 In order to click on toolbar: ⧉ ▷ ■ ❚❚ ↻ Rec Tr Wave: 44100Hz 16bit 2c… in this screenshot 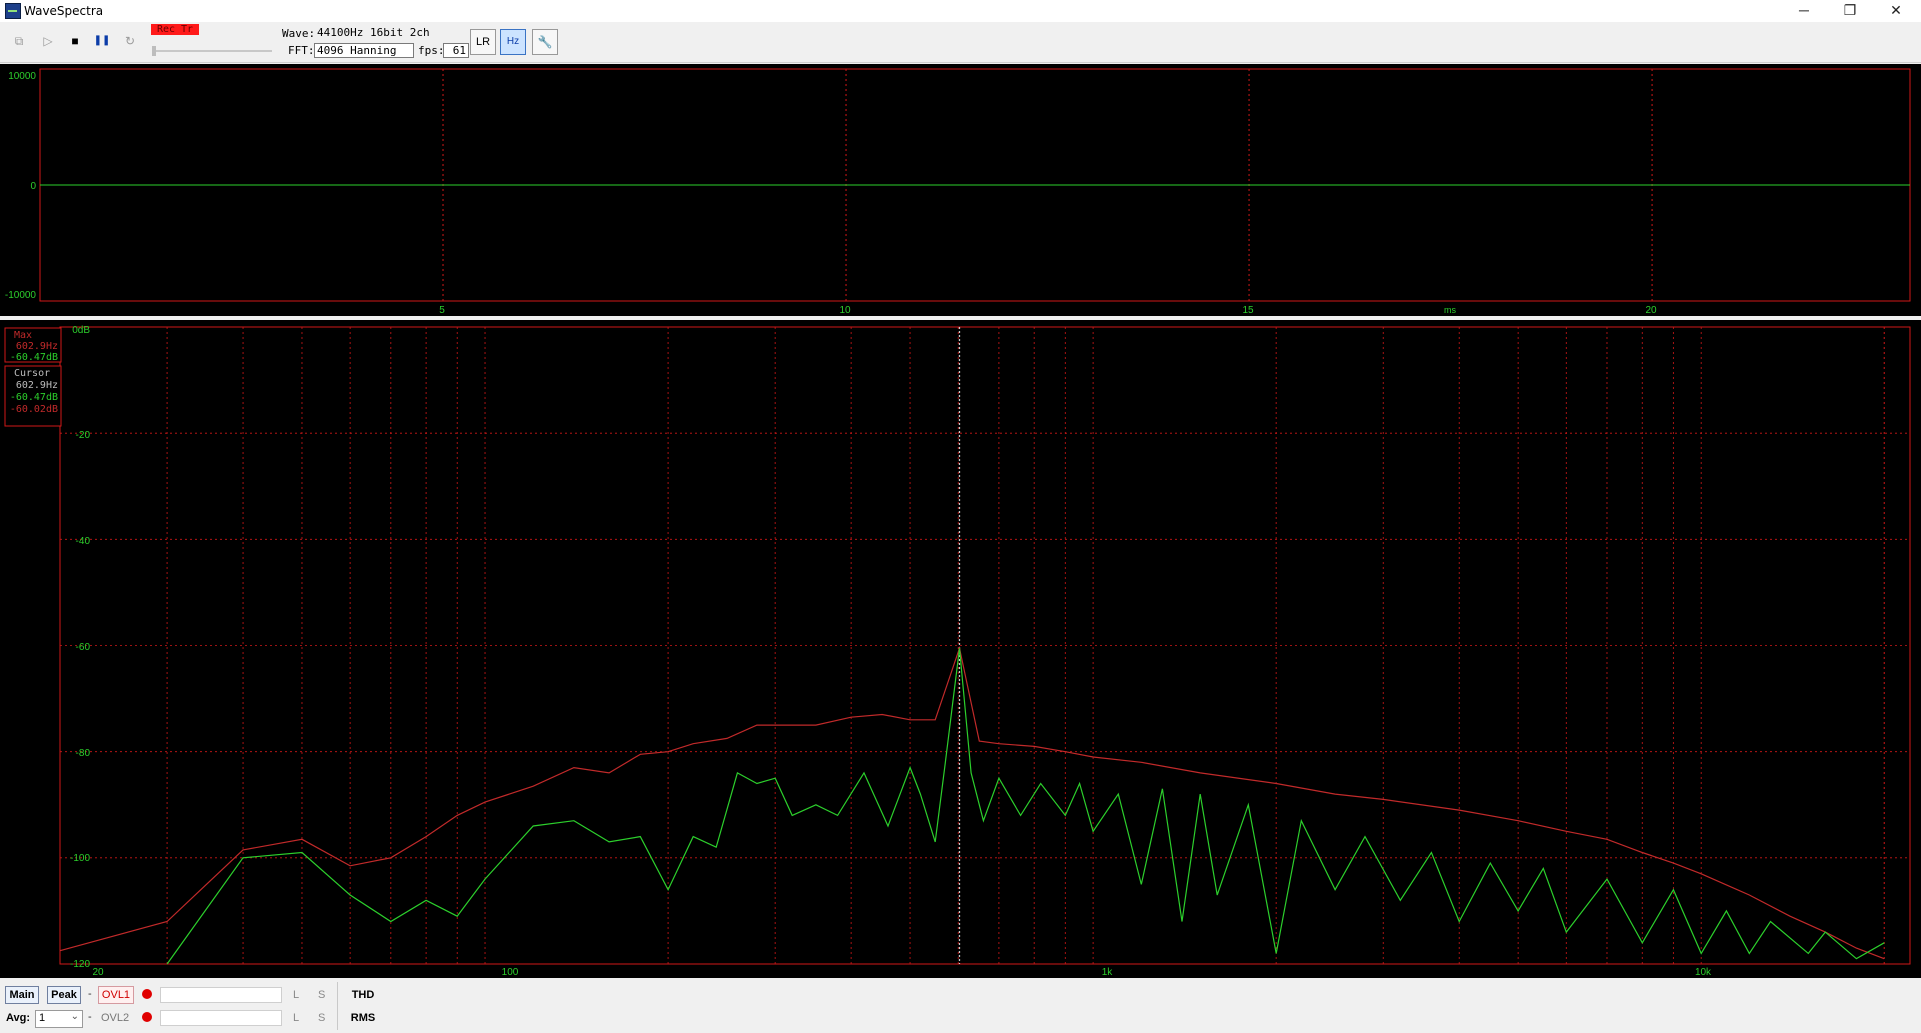, I will do `click(960, 42)`.